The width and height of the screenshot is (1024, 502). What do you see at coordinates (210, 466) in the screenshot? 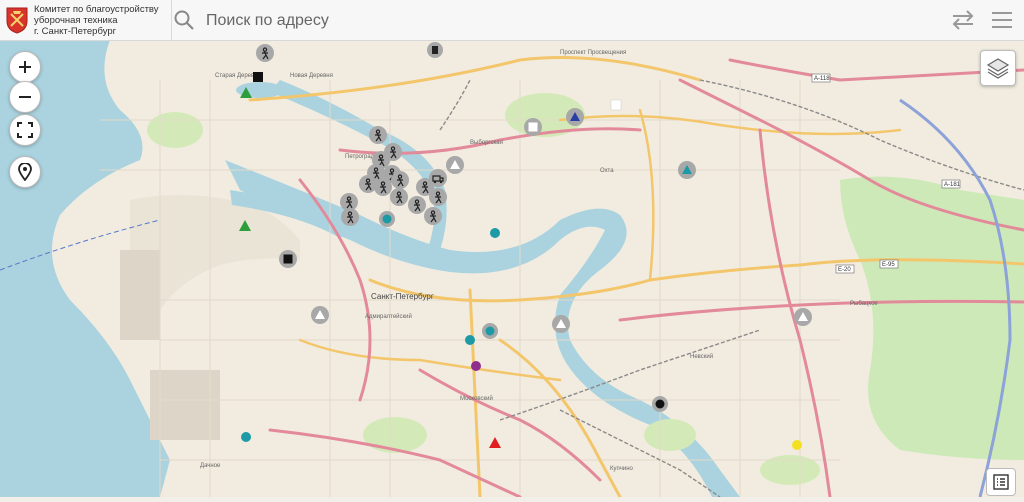
I see `label-dachnoye: Дачное` at bounding box center [210, 466].